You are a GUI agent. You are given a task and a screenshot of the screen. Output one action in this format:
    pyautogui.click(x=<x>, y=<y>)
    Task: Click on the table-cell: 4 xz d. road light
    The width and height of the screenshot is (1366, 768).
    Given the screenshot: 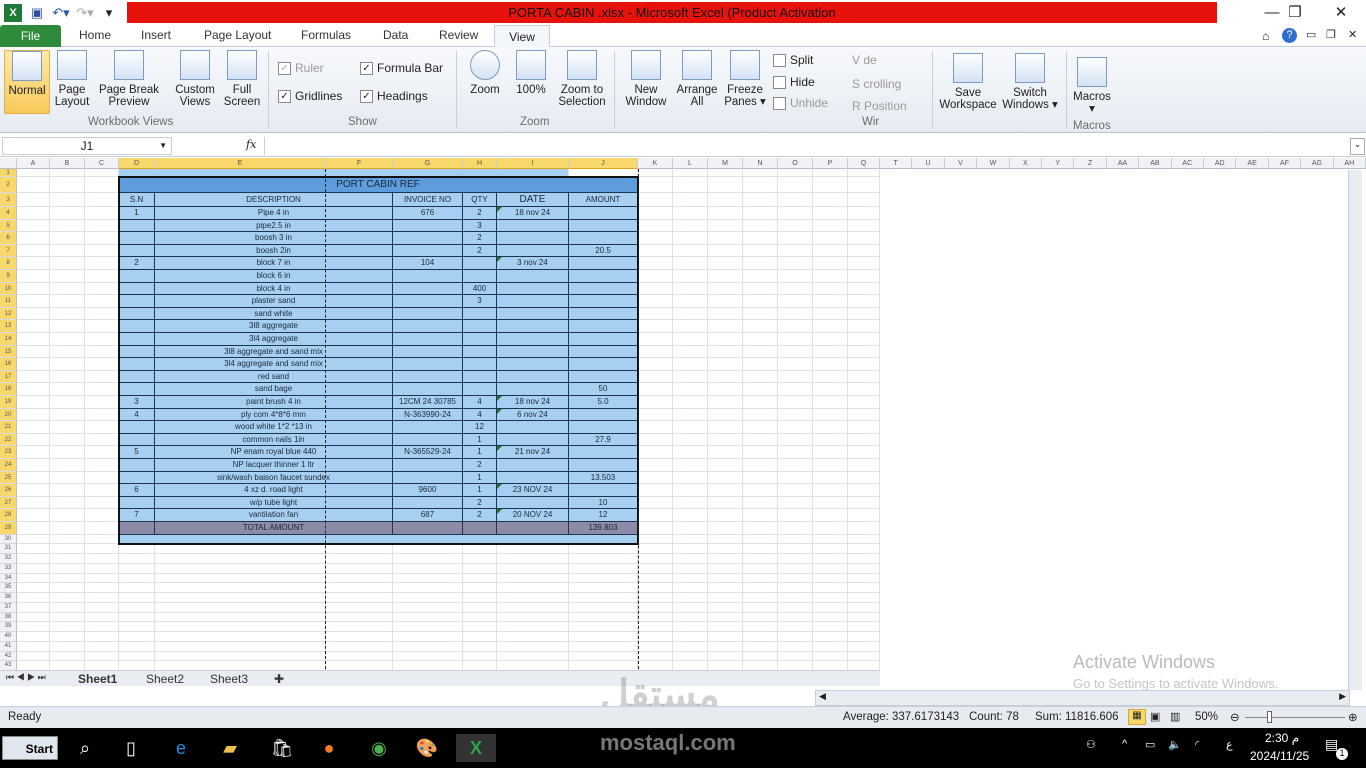 What is the action you would take?
    pyautogui.click(x=274, y=490)
    